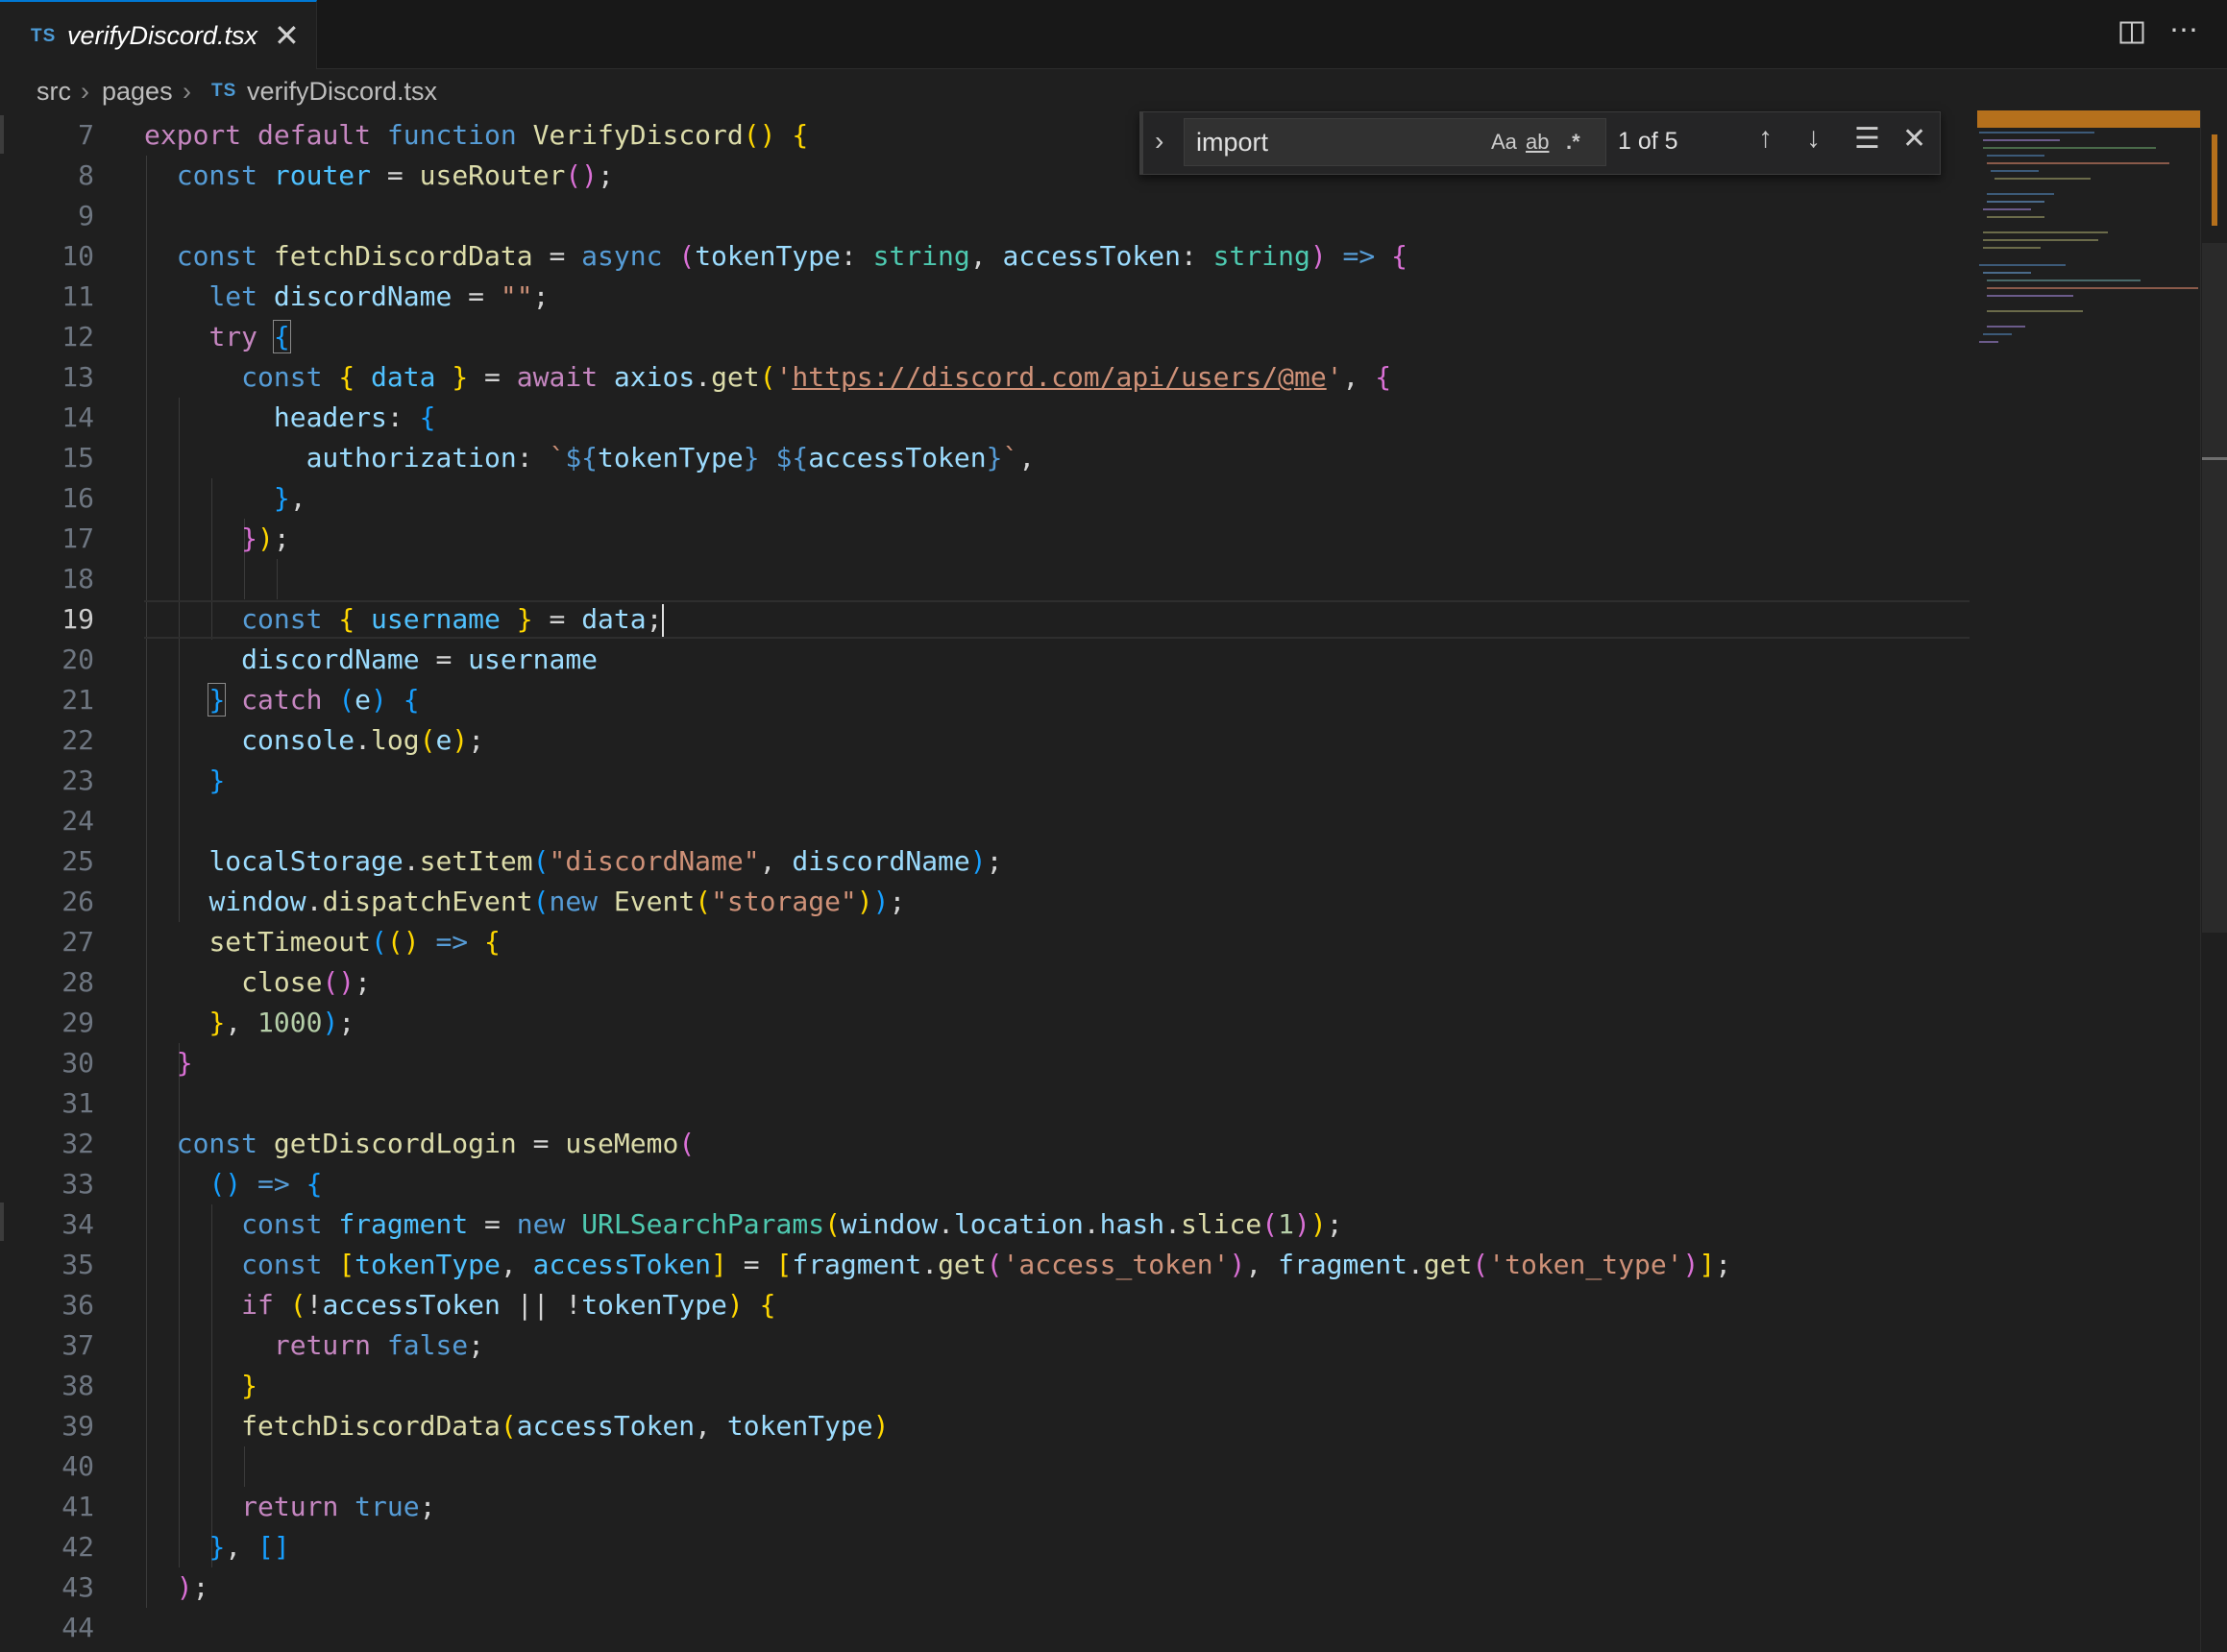 The height and width of the screenshot is (1652, 2227). I want to click on line-number: 11, so click(77, 296).